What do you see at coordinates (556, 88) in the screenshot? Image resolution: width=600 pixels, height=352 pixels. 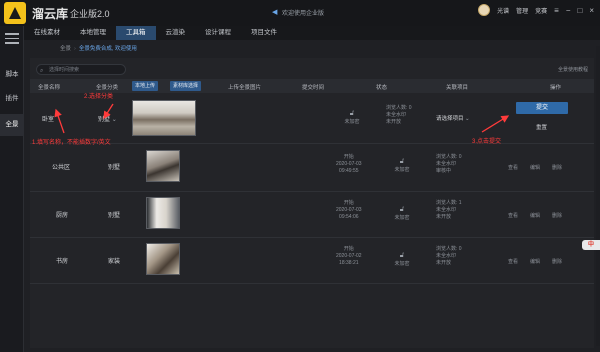 I see `header-operation: 操作` at bounding box center [556, 88].